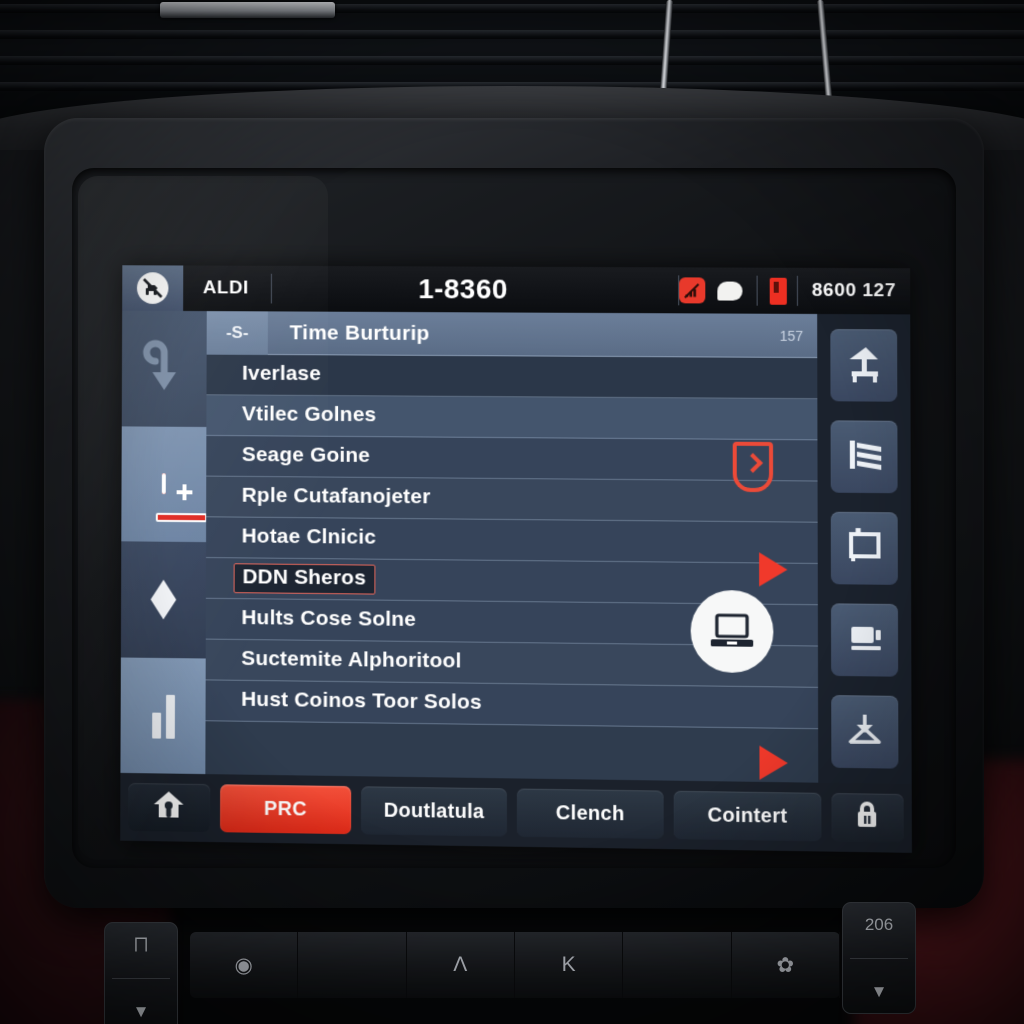  I want to click on sidebar-item-hook-arrow, so click(164, 368).